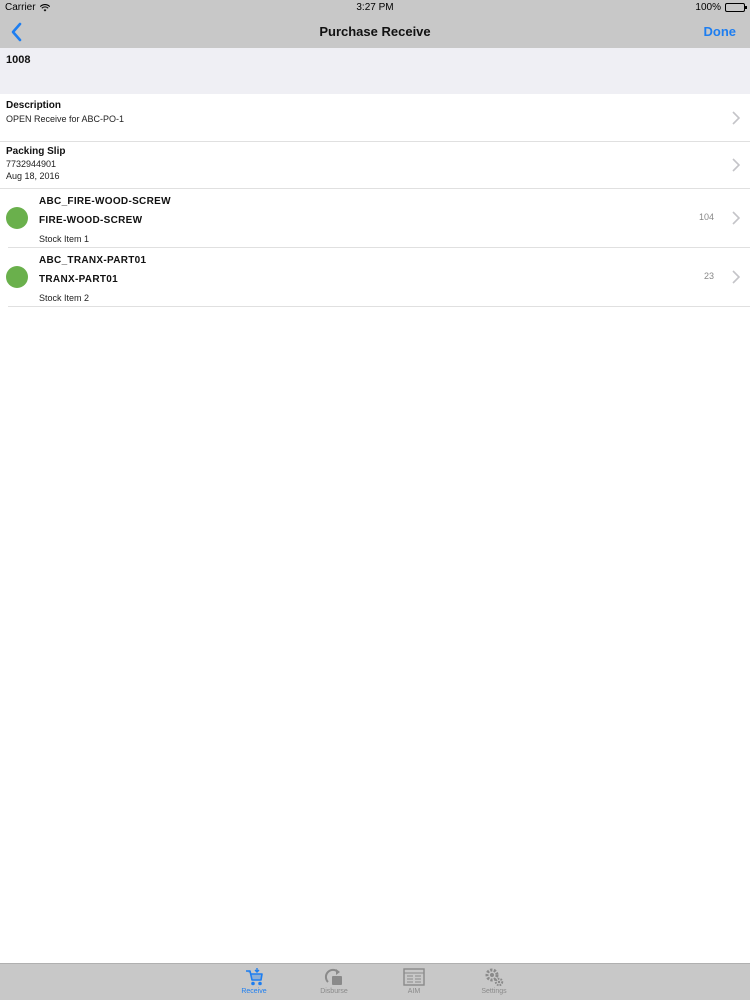  What do you see at coordinates (91, 220) in the screenshot?
I see `stock-item-name: FIRE-WOOD-SCREW` at bounding box center [91, 220].